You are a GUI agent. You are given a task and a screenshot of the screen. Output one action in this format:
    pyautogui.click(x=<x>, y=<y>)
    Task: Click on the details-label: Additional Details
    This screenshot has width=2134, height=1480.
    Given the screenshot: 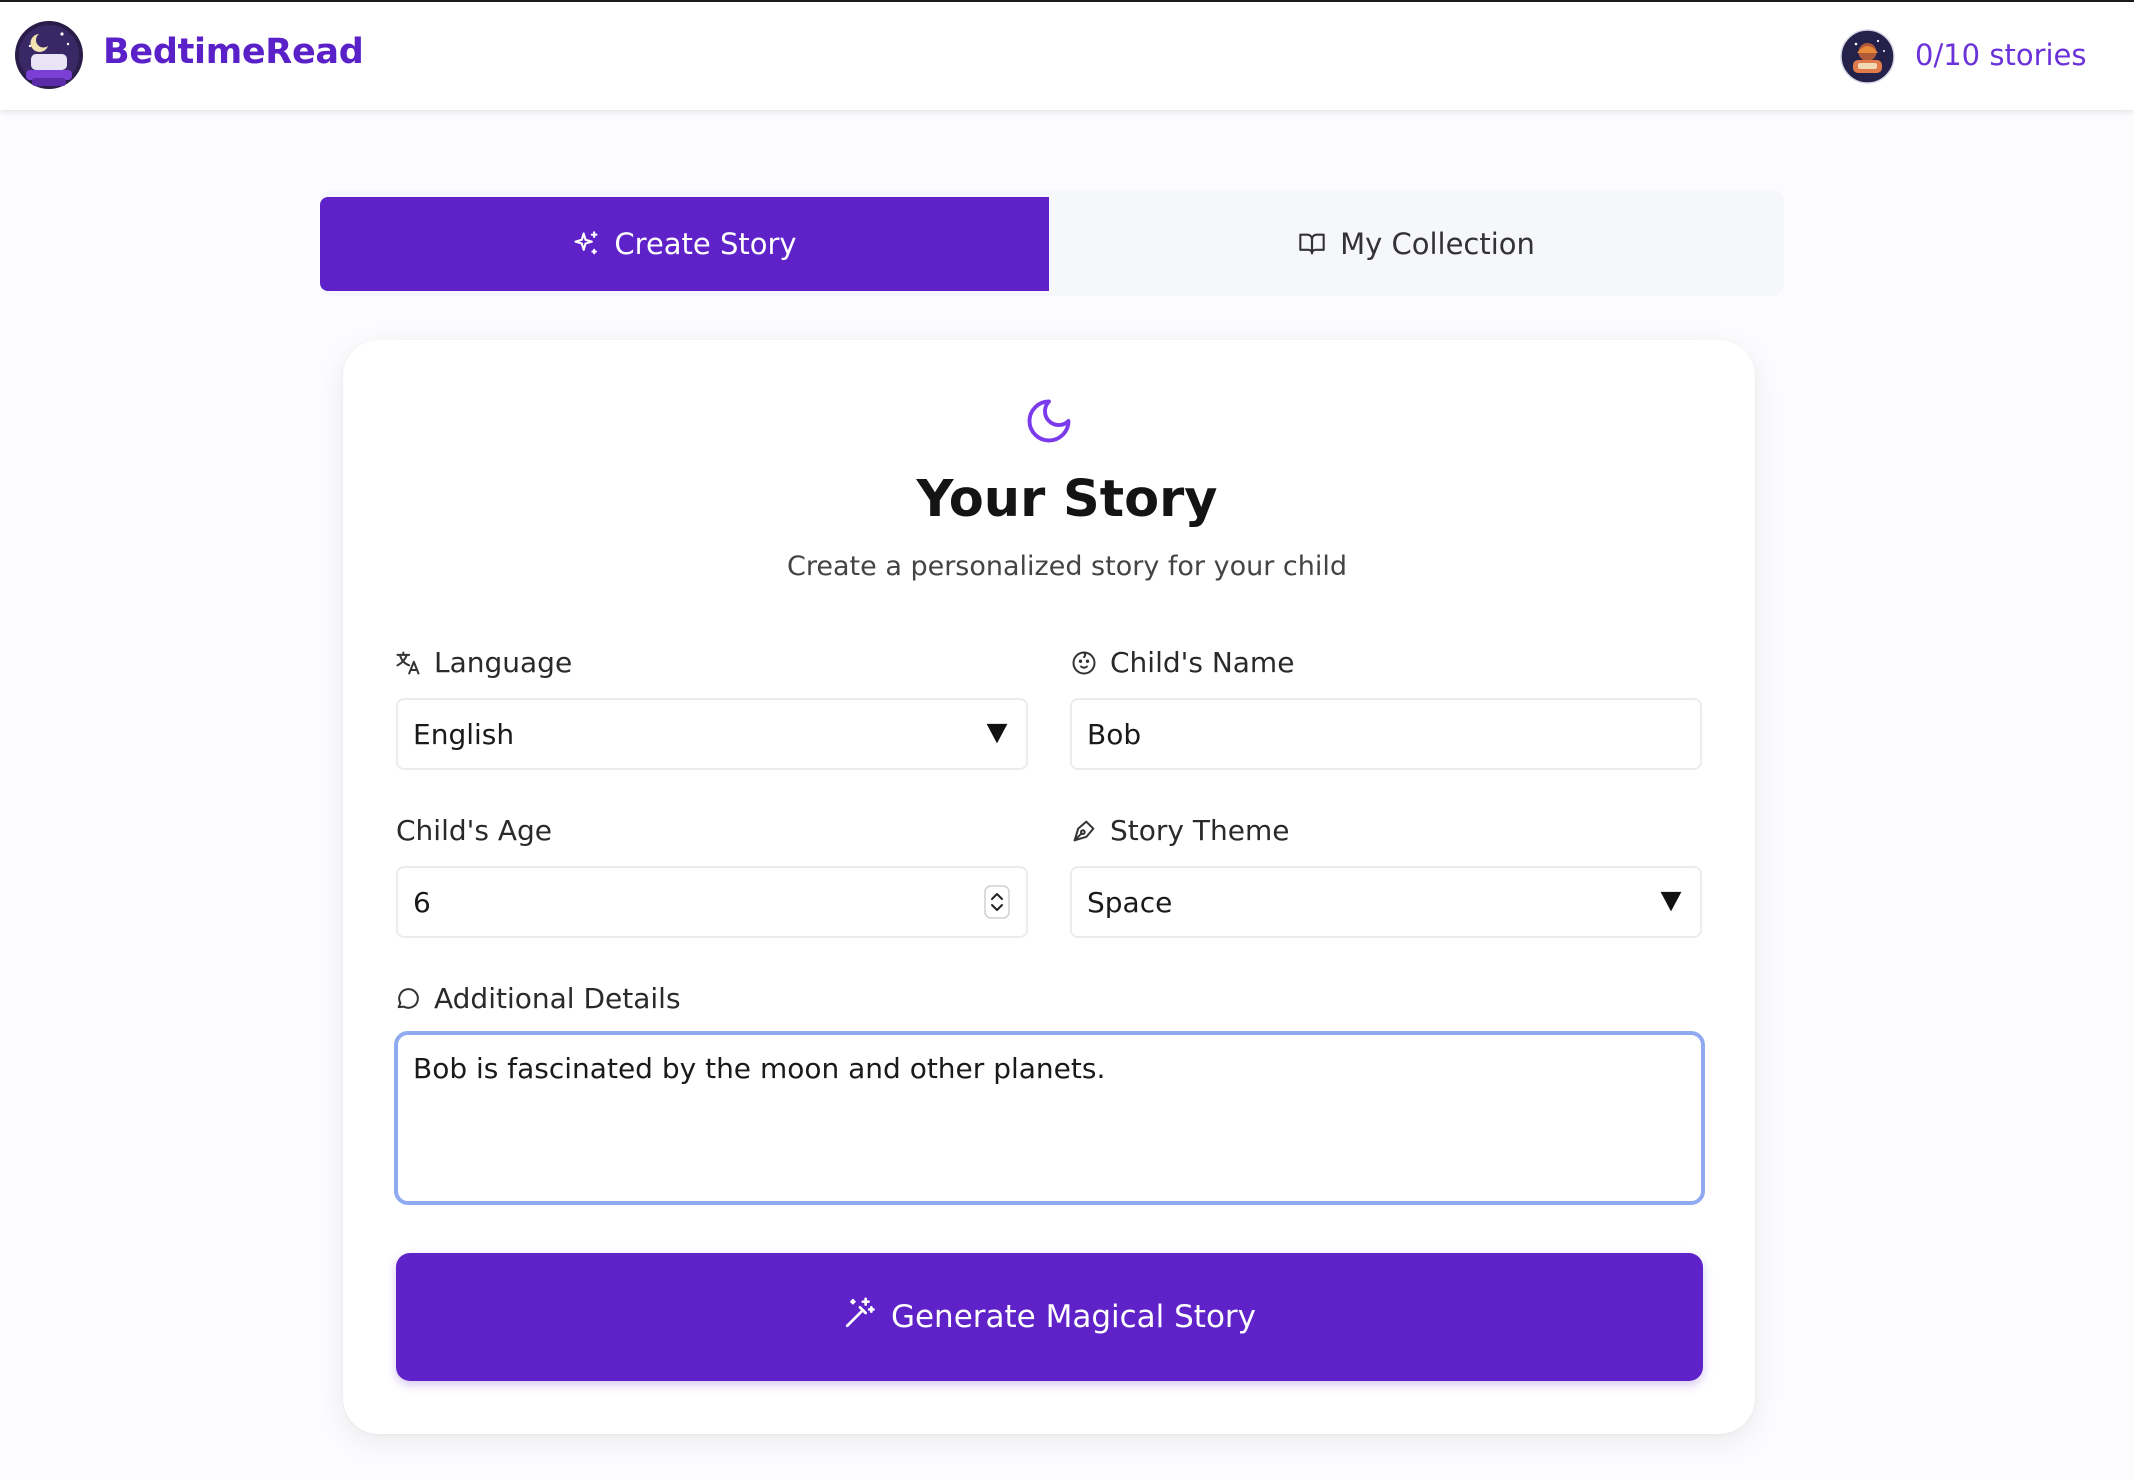 What is the action you would take?
    pyautogui.click(x=537, y=998)
    